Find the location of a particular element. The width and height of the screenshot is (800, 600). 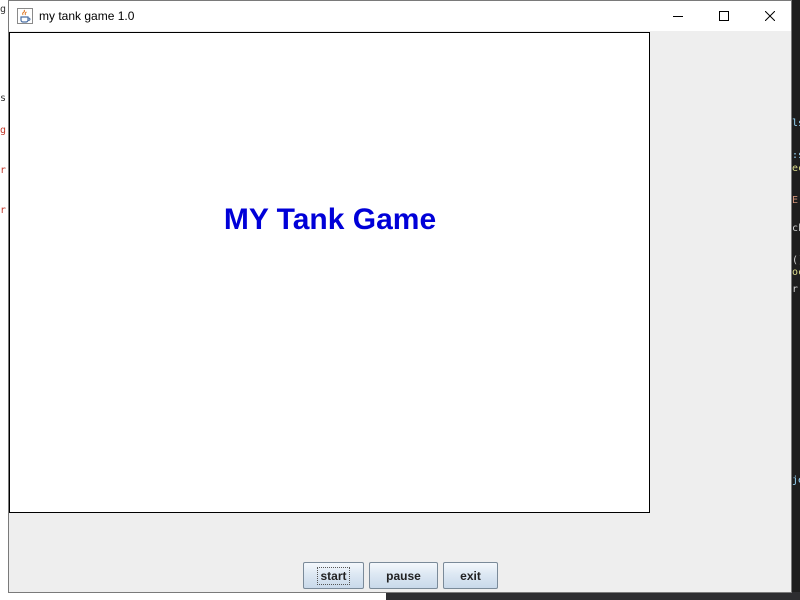

control-bar: start pause exit is located at coordinates (400, 575).